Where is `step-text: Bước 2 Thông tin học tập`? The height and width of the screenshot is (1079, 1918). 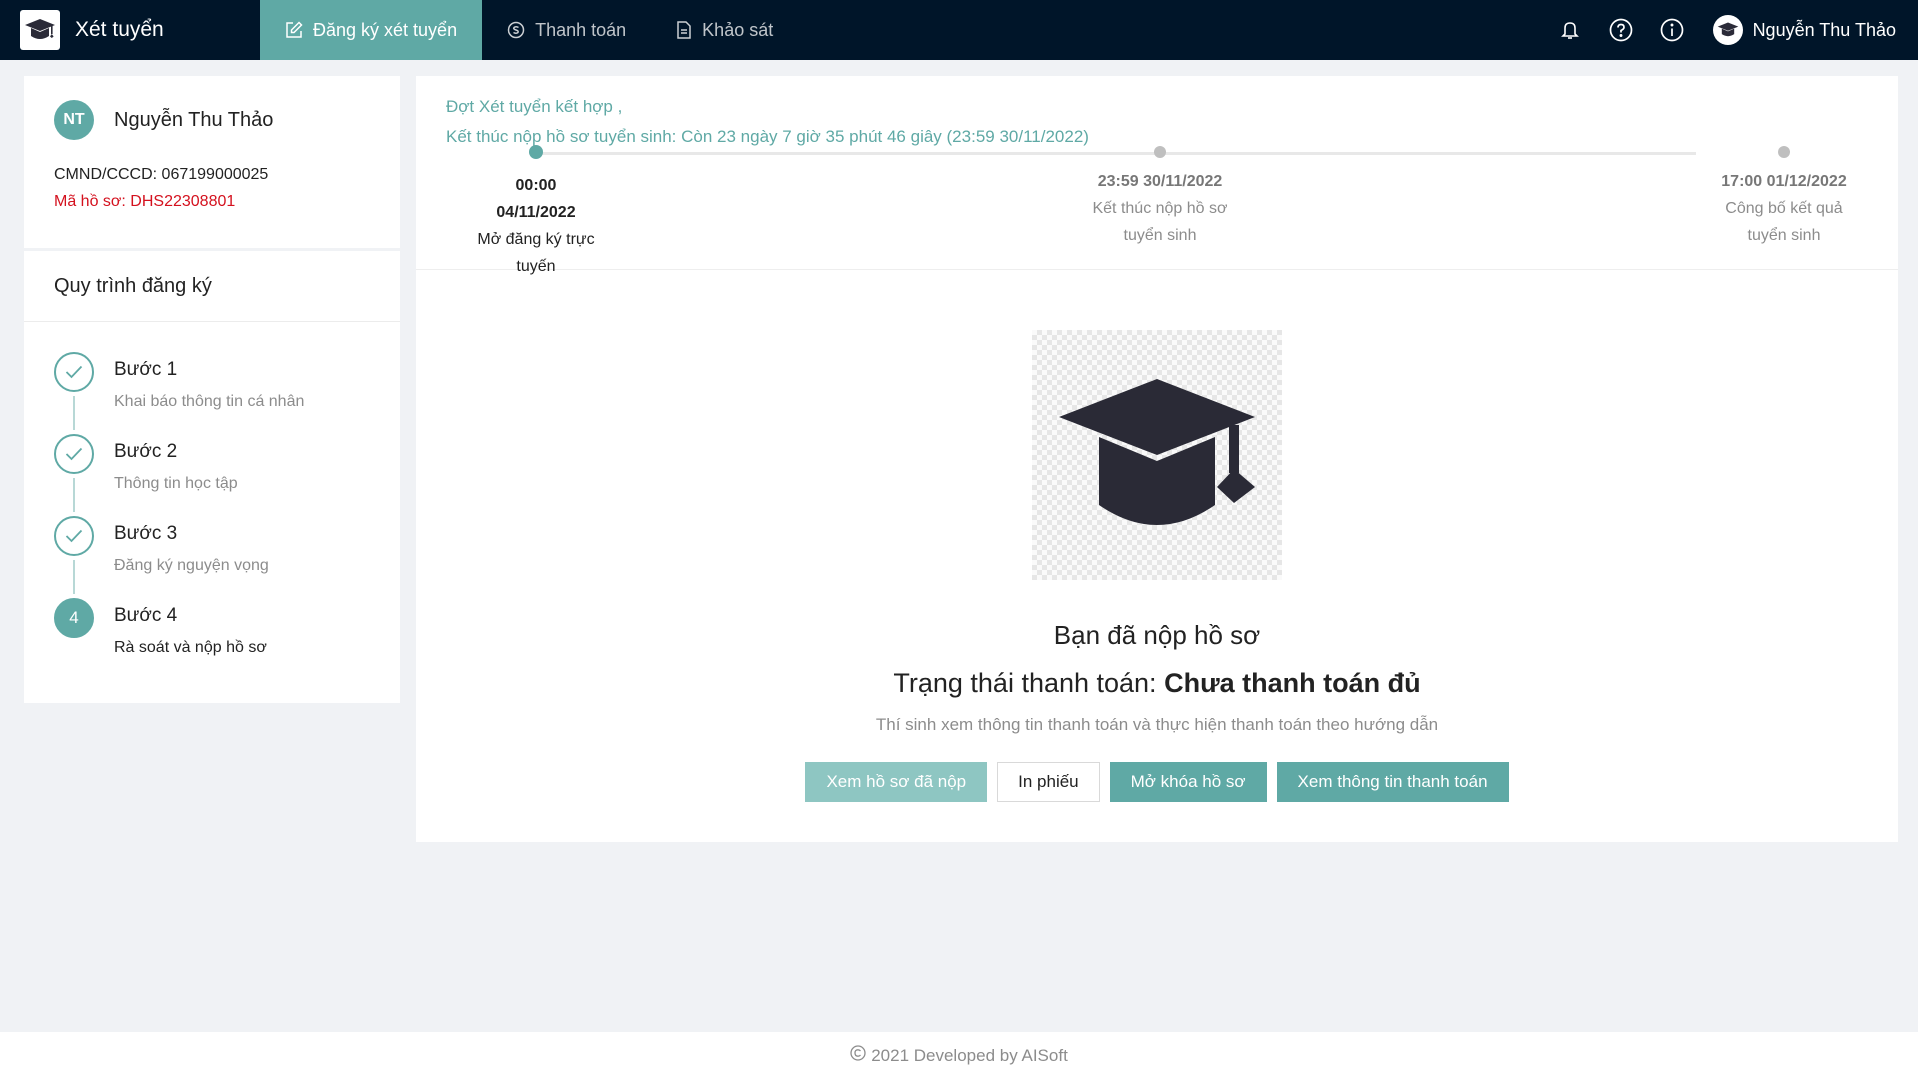 step-text: Bước 2 Thông tin học tập is located at coordinates (176, 475).